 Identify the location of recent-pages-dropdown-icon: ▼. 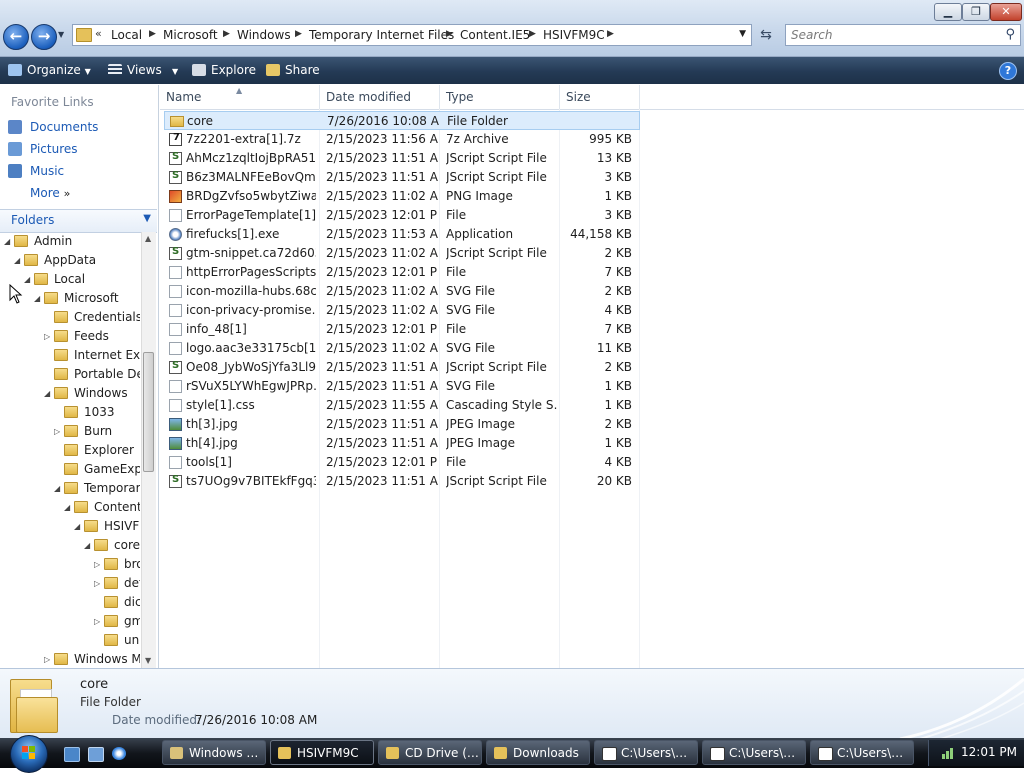
(61, 34).